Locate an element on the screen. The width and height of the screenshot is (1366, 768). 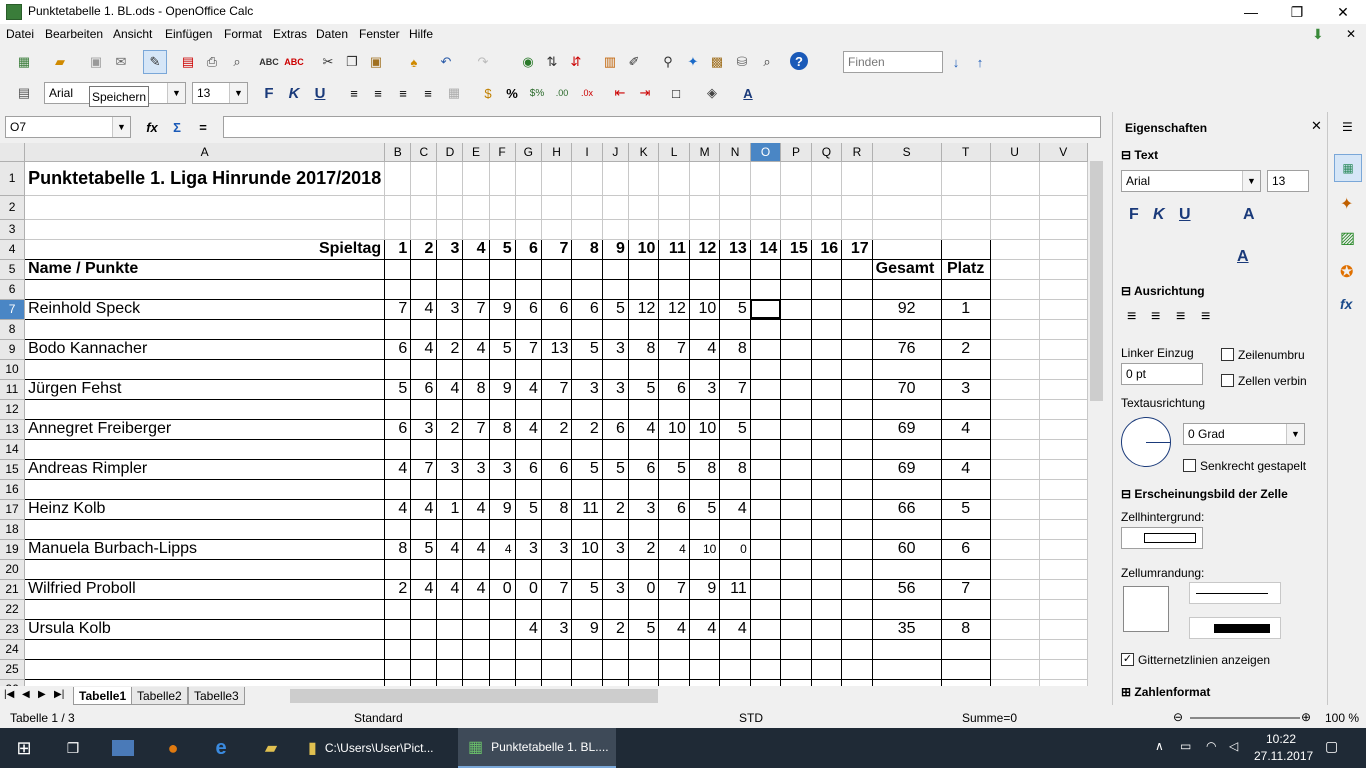
menu-icon: ☰ is located at coordinates (1347, 127).